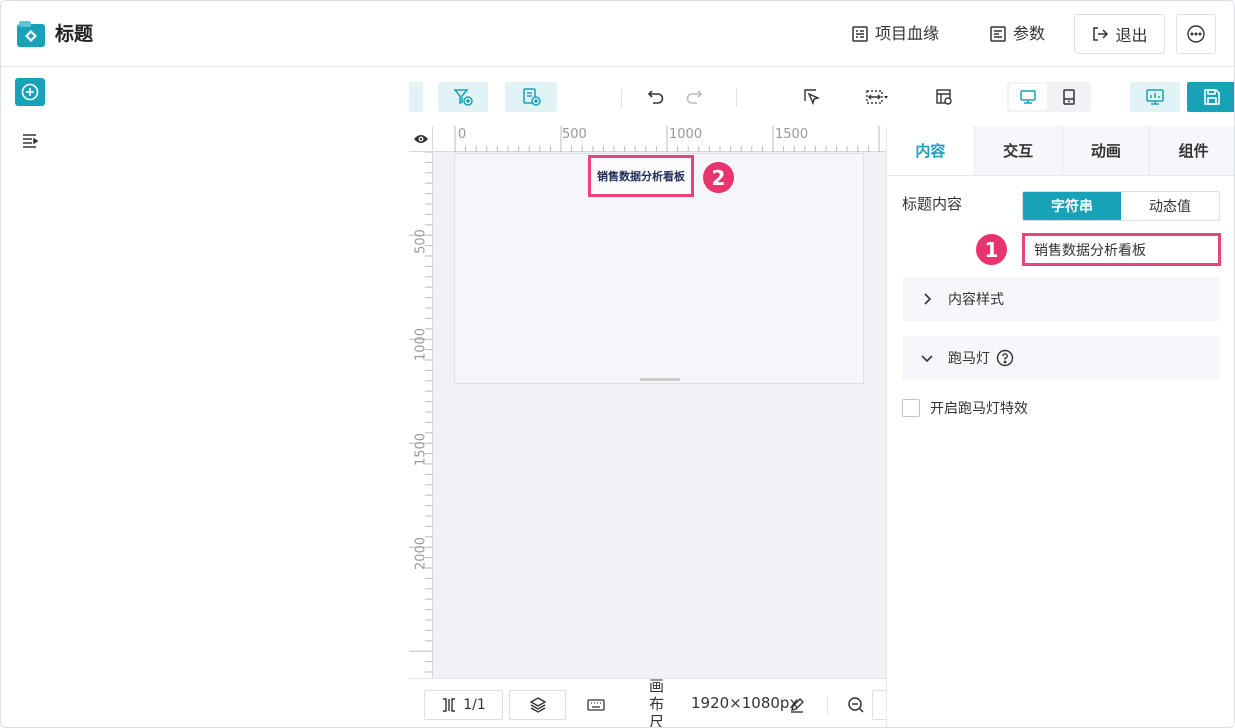  What do you see at coordinates (667, 139) in the screenshot?
I see `ruler-horizontal-ticks` at bounding box center [667, 139].